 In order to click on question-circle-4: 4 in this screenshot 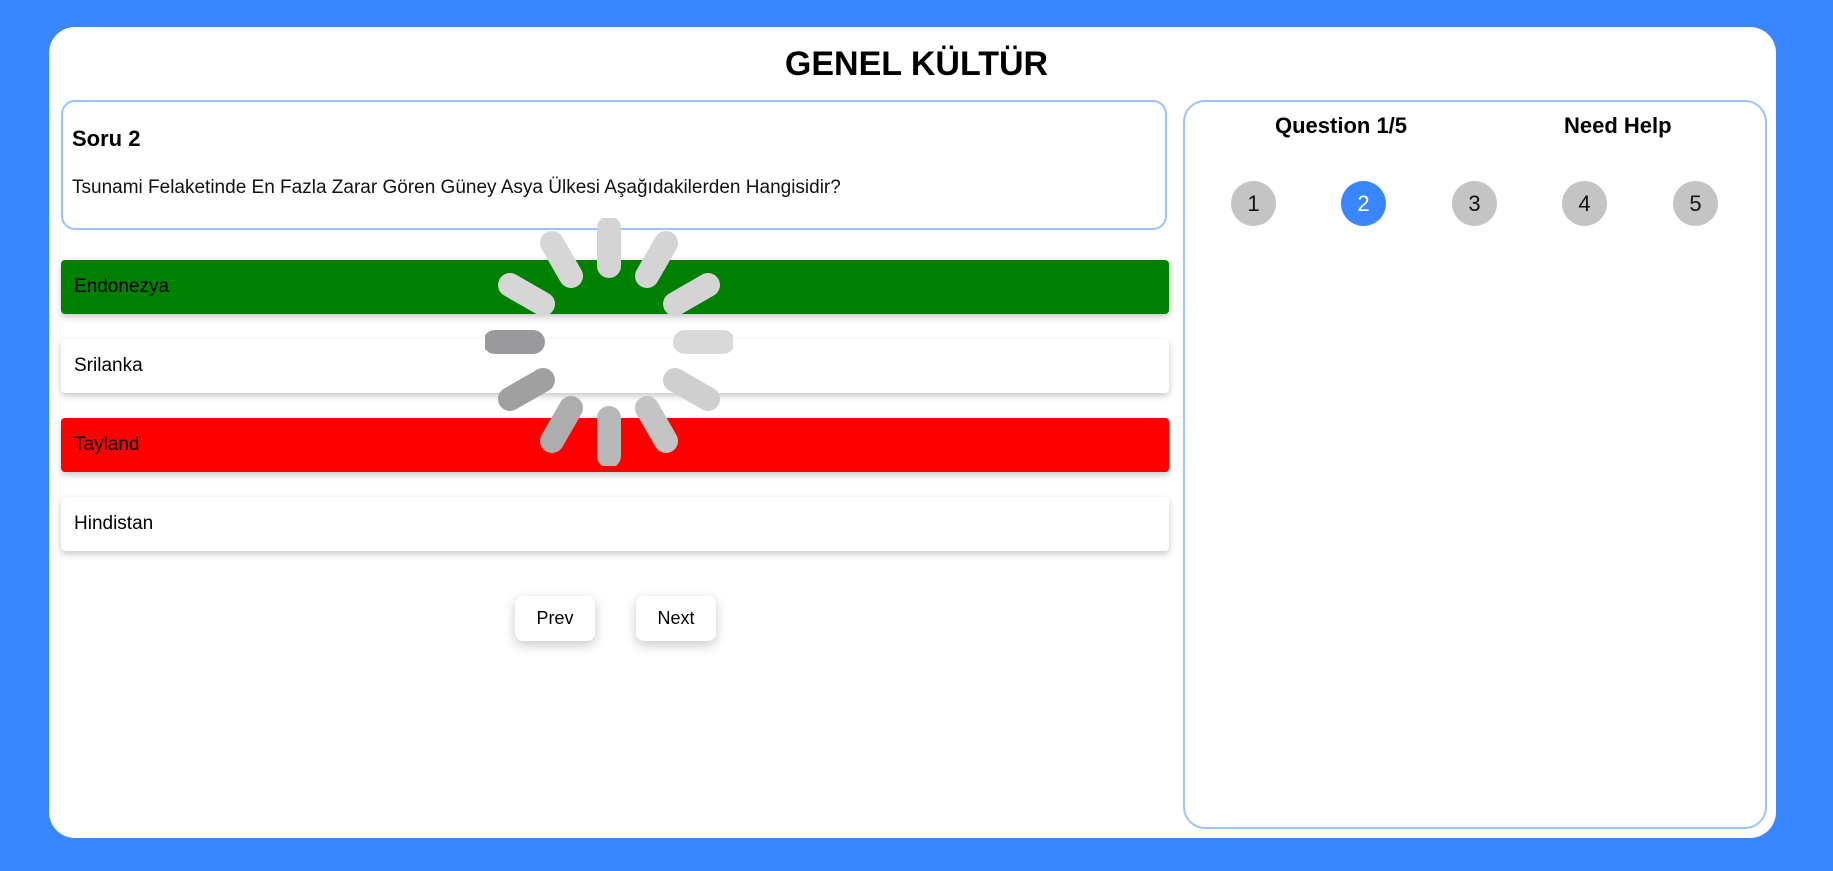, I will do `click(1584, 203)`.